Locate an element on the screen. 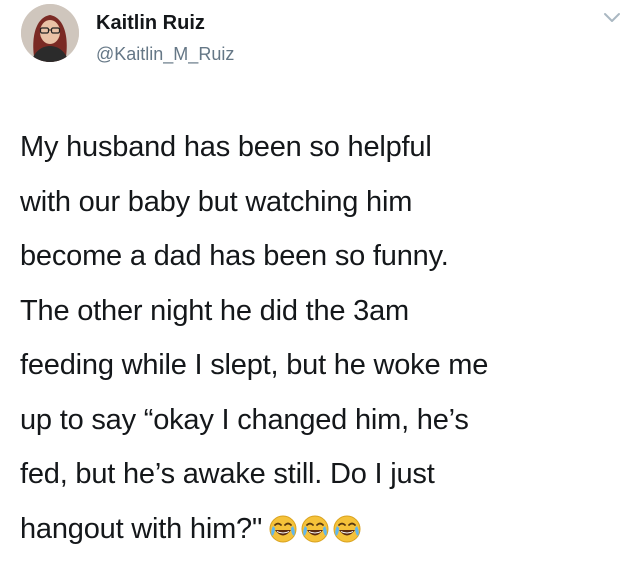 Image resolution: width=640 pixels, height=562 pixels. author-handle: @Kaitlin_M_Ruiz is located at coordinates (165, 54).